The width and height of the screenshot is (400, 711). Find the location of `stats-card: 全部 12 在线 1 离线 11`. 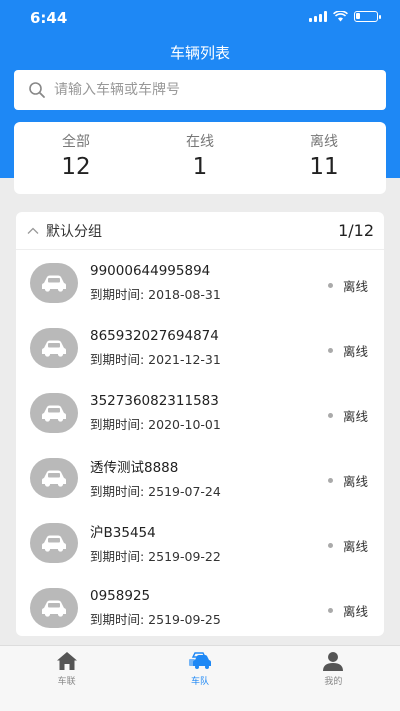

stats-card: 全部 12 在线 1 离线 11 is located at coordinates (200, 158).